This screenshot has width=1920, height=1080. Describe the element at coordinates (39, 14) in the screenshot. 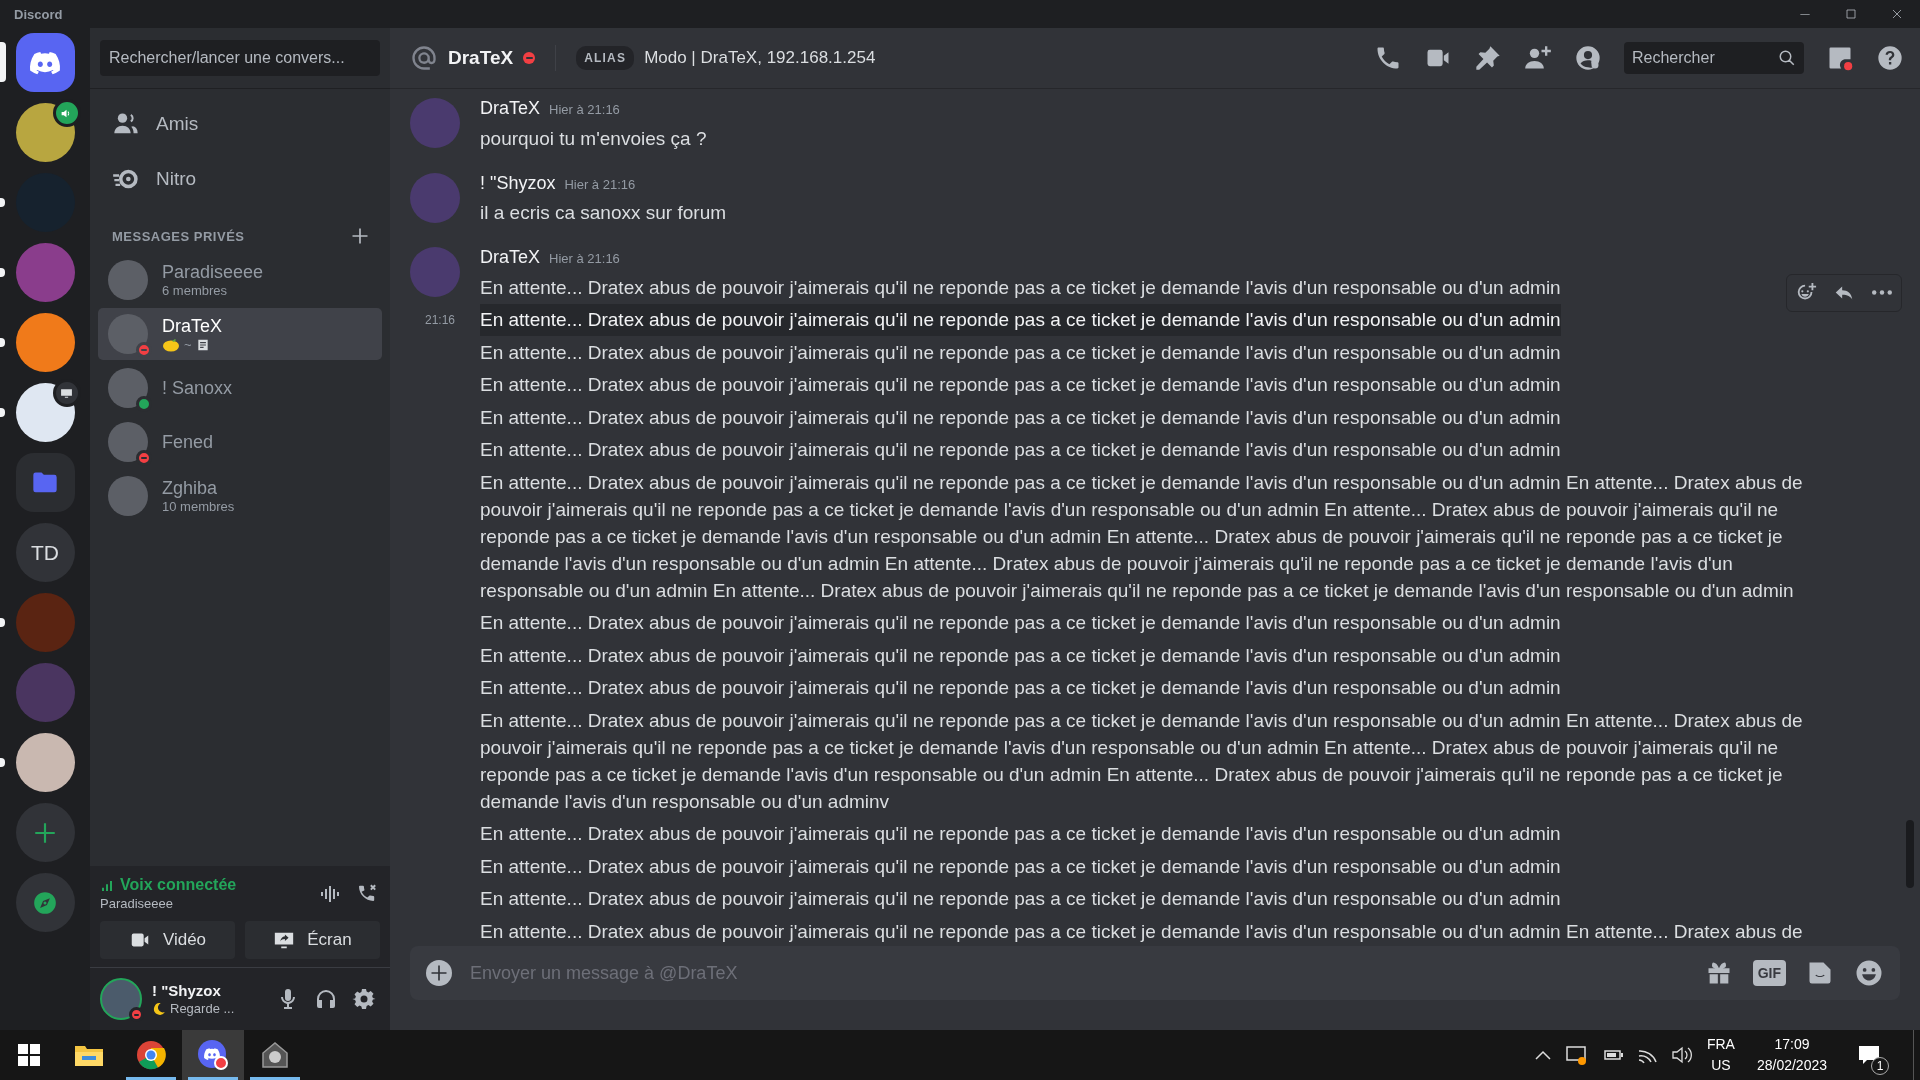

I see `app-title: Discord` at that location.